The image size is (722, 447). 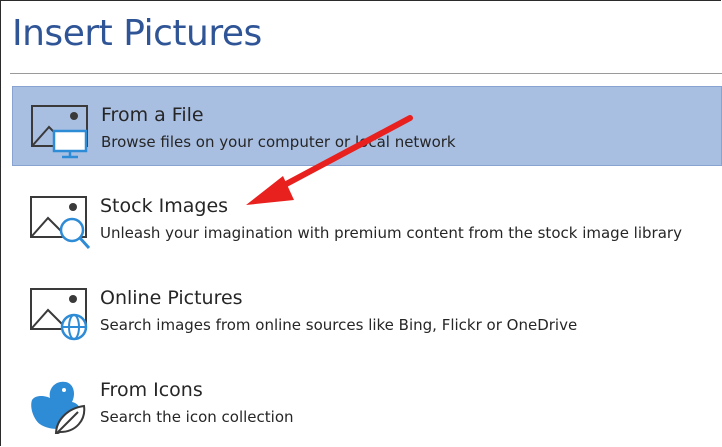 I want to click on title-divider, so click(x=366, y=73).